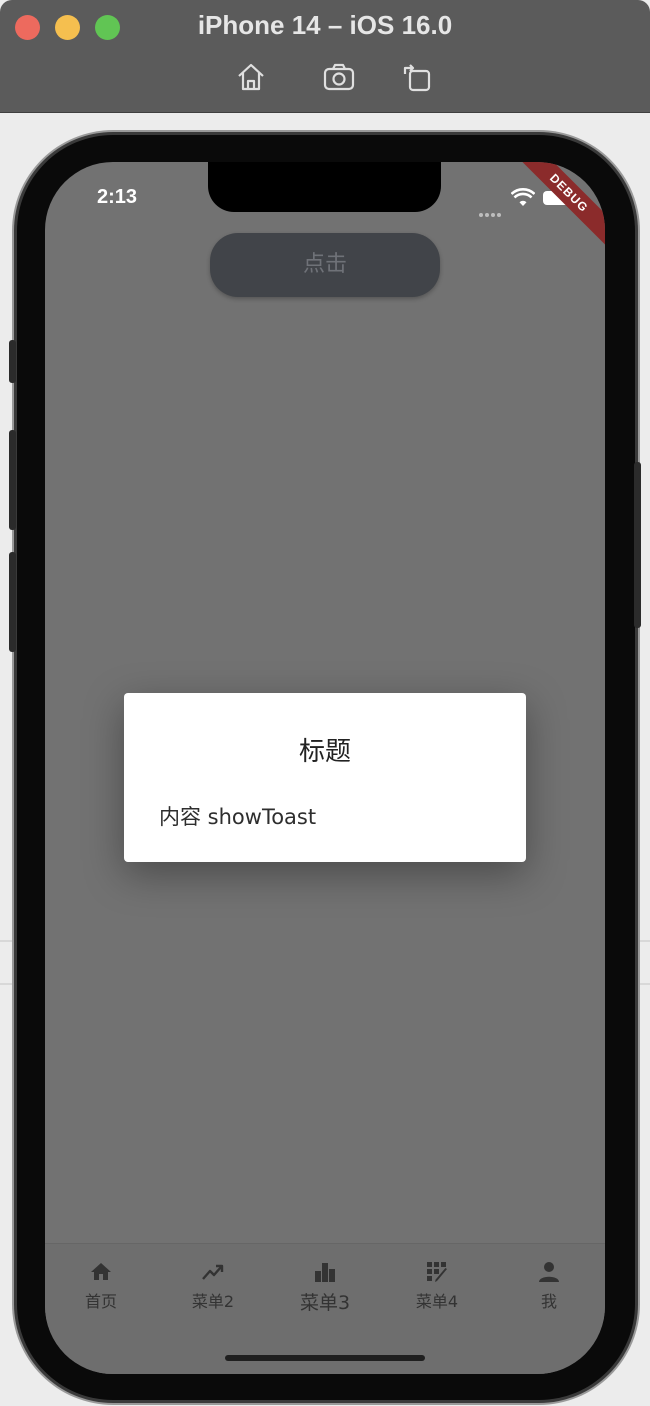 This screenshot has height=1406, width=650. What do you see at coordinates (238, 817) in the screenshot?
I see `dialog-content: 内容 showToast` at bounding box center [238, 817].